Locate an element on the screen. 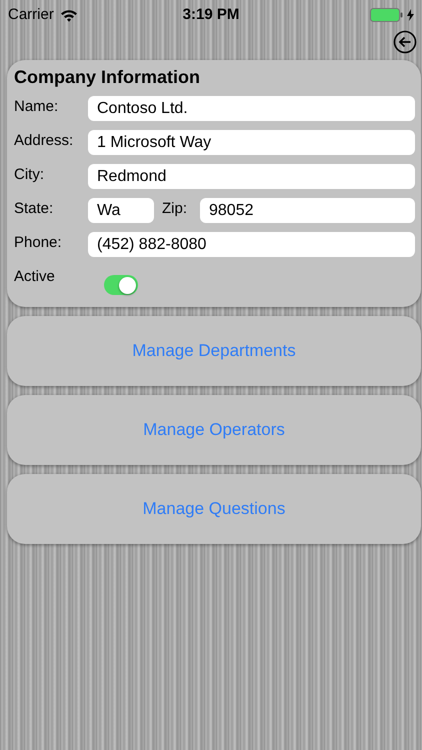 The image size is (422, 750). field-label: Address: is located at coordinates (44, 141).